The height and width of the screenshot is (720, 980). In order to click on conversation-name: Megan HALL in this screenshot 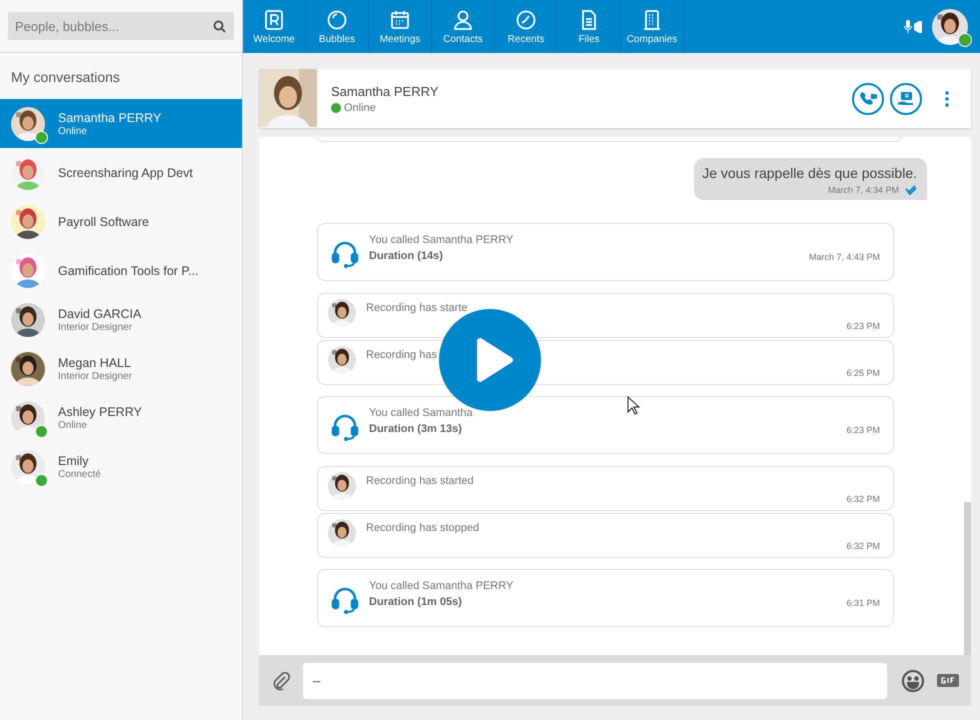, I will do `click(95, 363)`.